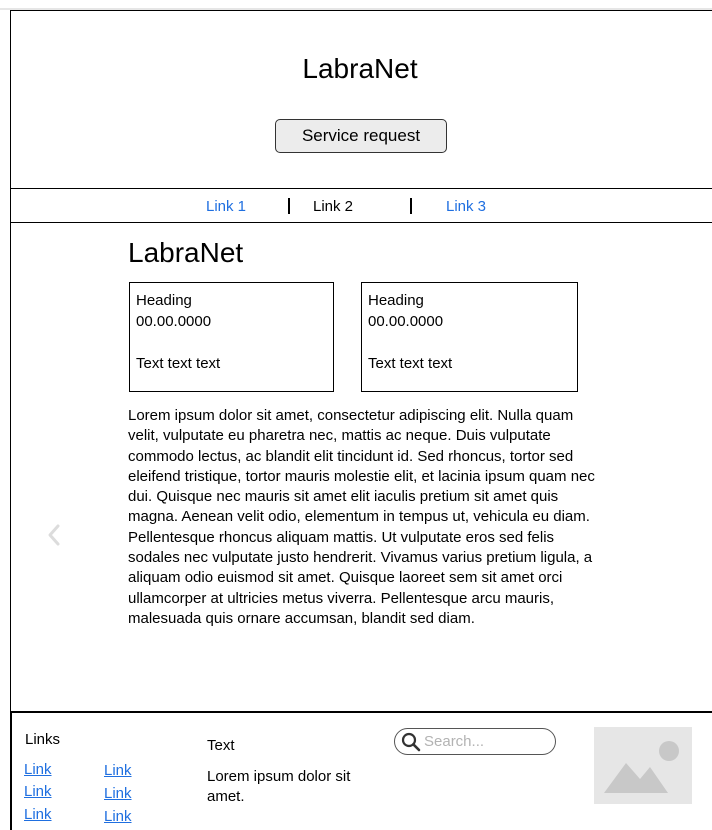 The width and height of the screenshot is (712, 830). I want to click on nav-bar: Link 1 Link 2 Link 3, so click(361, 205).